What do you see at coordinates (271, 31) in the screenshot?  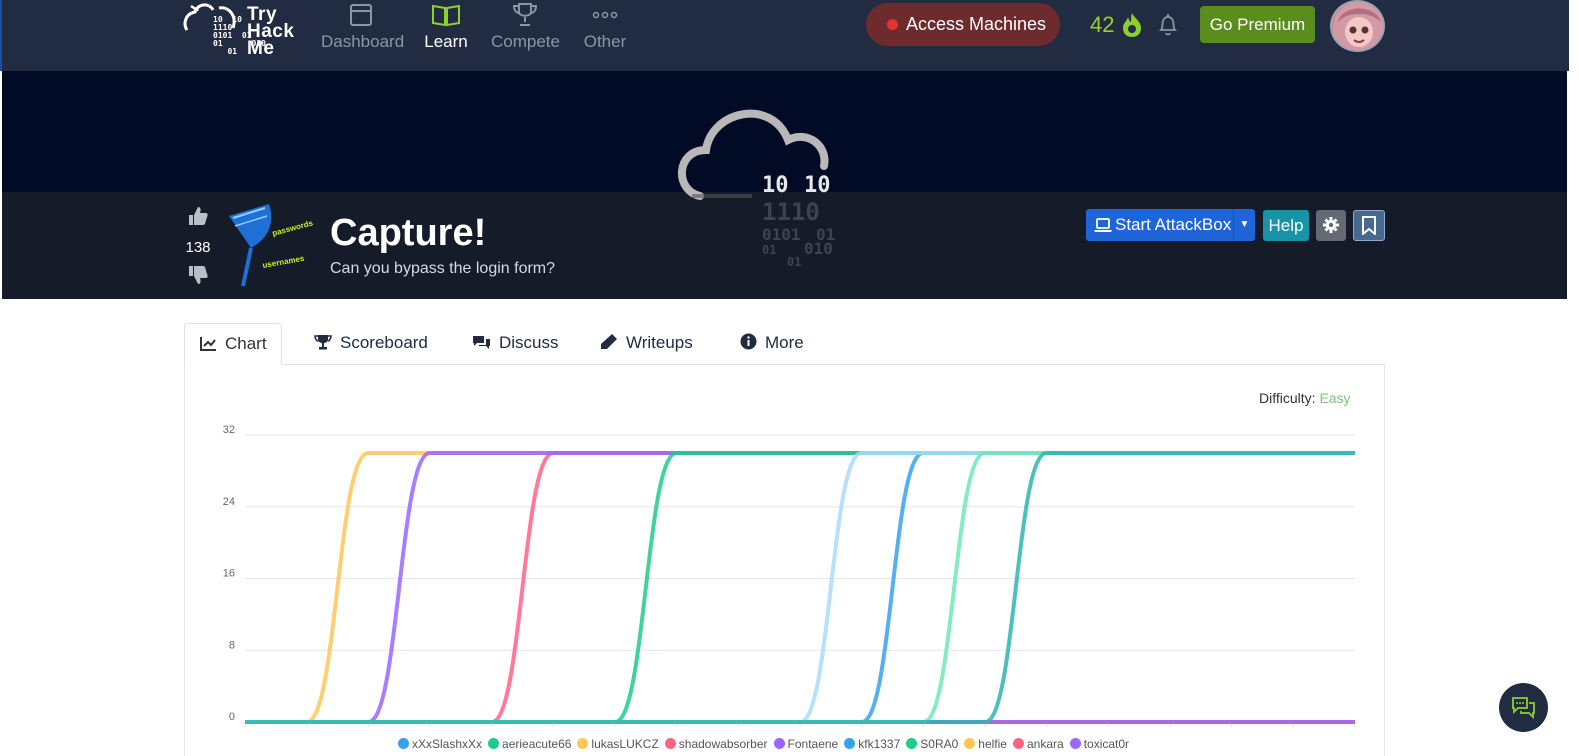 I see `logo-wordmark: Try Hack Me` at bounding box center [271, 31].